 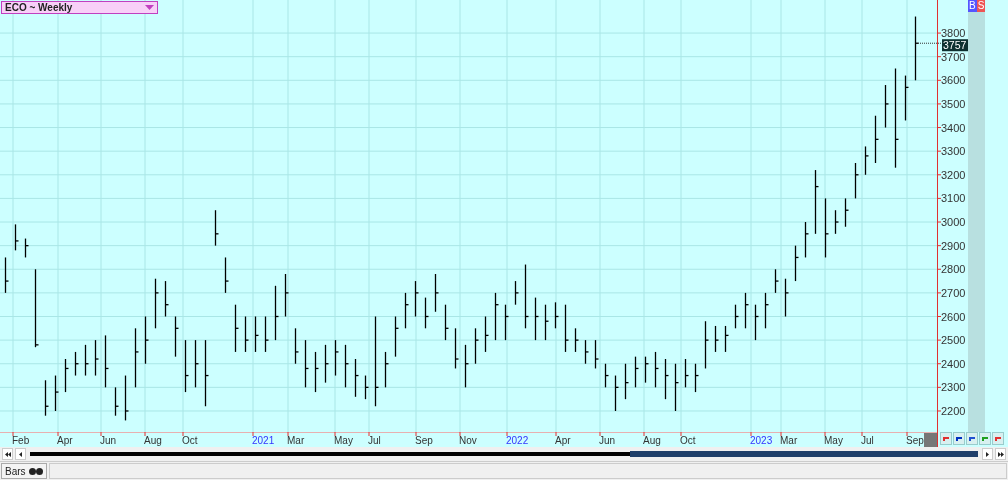 I want to click on x-axis-label: Feb, so click(x=21, y=440).